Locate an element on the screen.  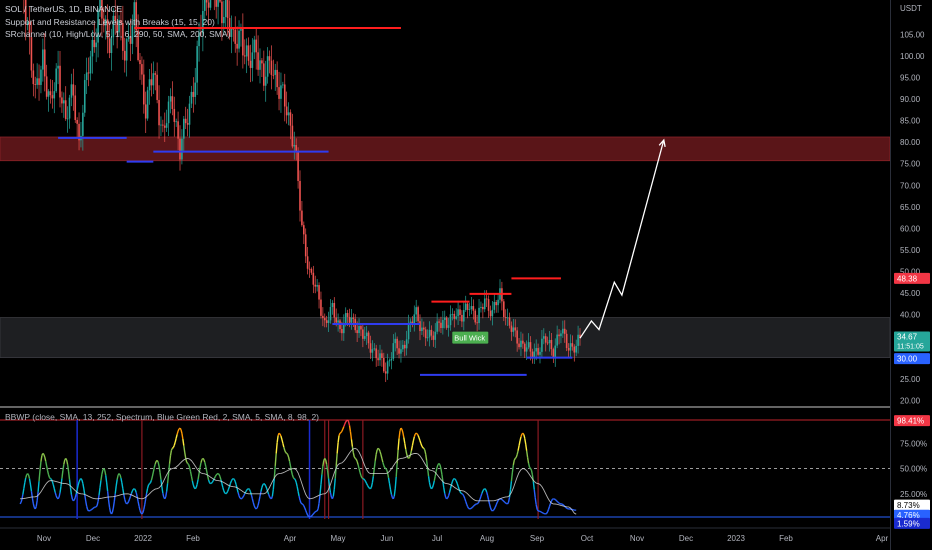
bbwp-value-tag: 8.73% is located at coordinates (912, 505).